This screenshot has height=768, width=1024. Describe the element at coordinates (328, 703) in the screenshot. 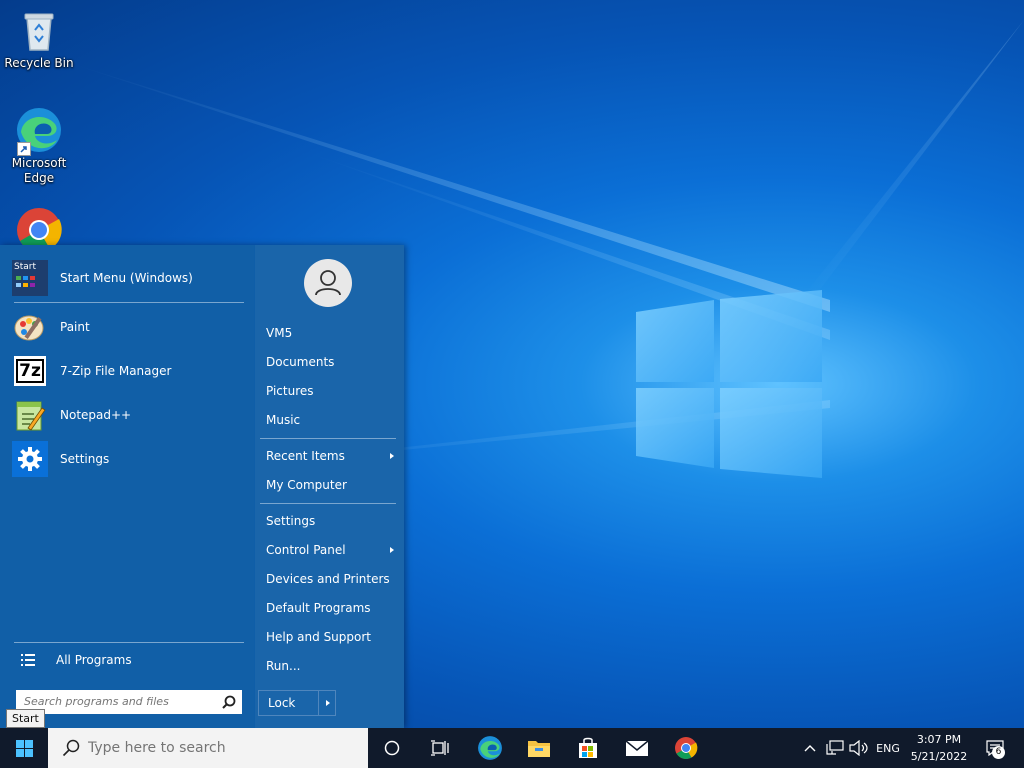

I see `lock-options-arrow-icon` at that location.